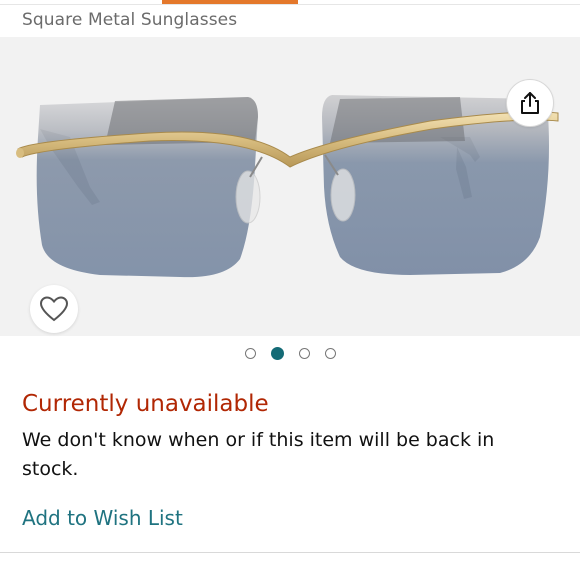  Describe the element at coordinates (290, 4) in the screenshot. I see `top-divider` at that location.